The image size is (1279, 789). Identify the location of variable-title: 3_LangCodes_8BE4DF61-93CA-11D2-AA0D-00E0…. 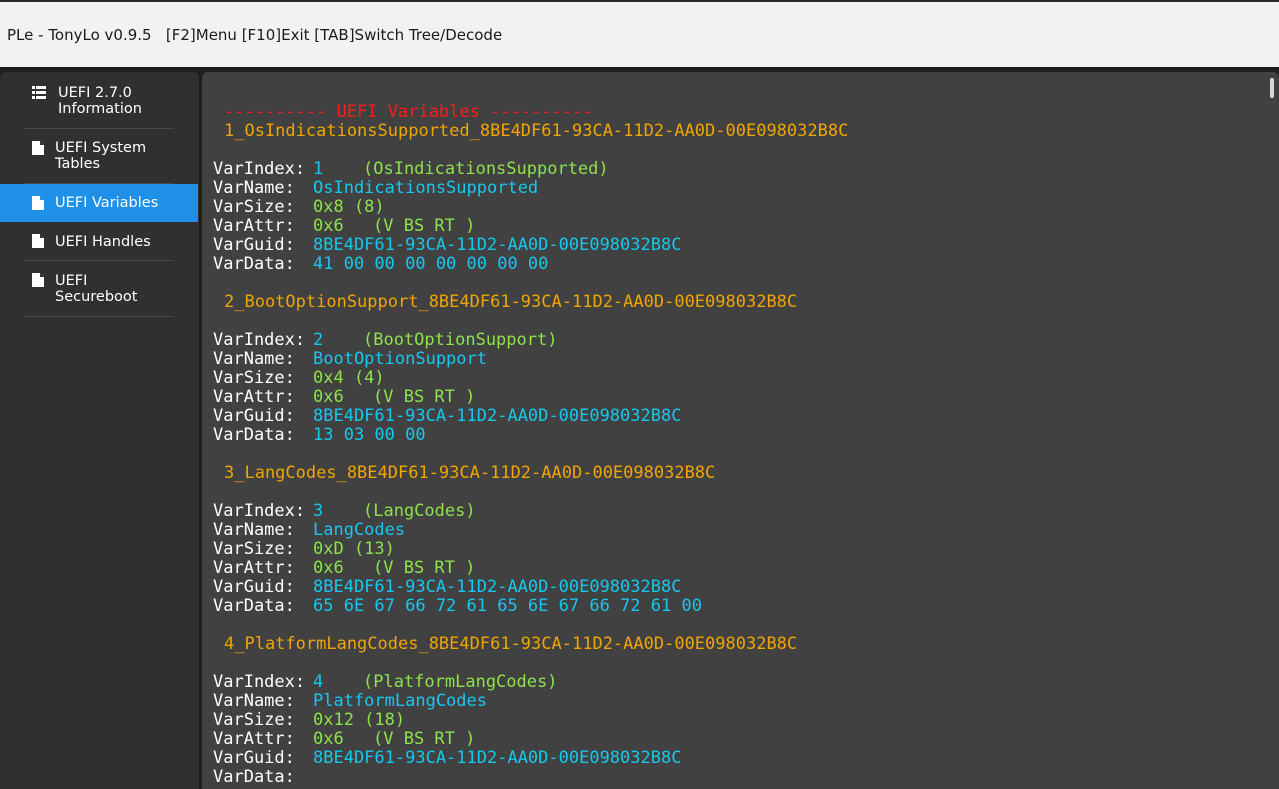
(470, 473).